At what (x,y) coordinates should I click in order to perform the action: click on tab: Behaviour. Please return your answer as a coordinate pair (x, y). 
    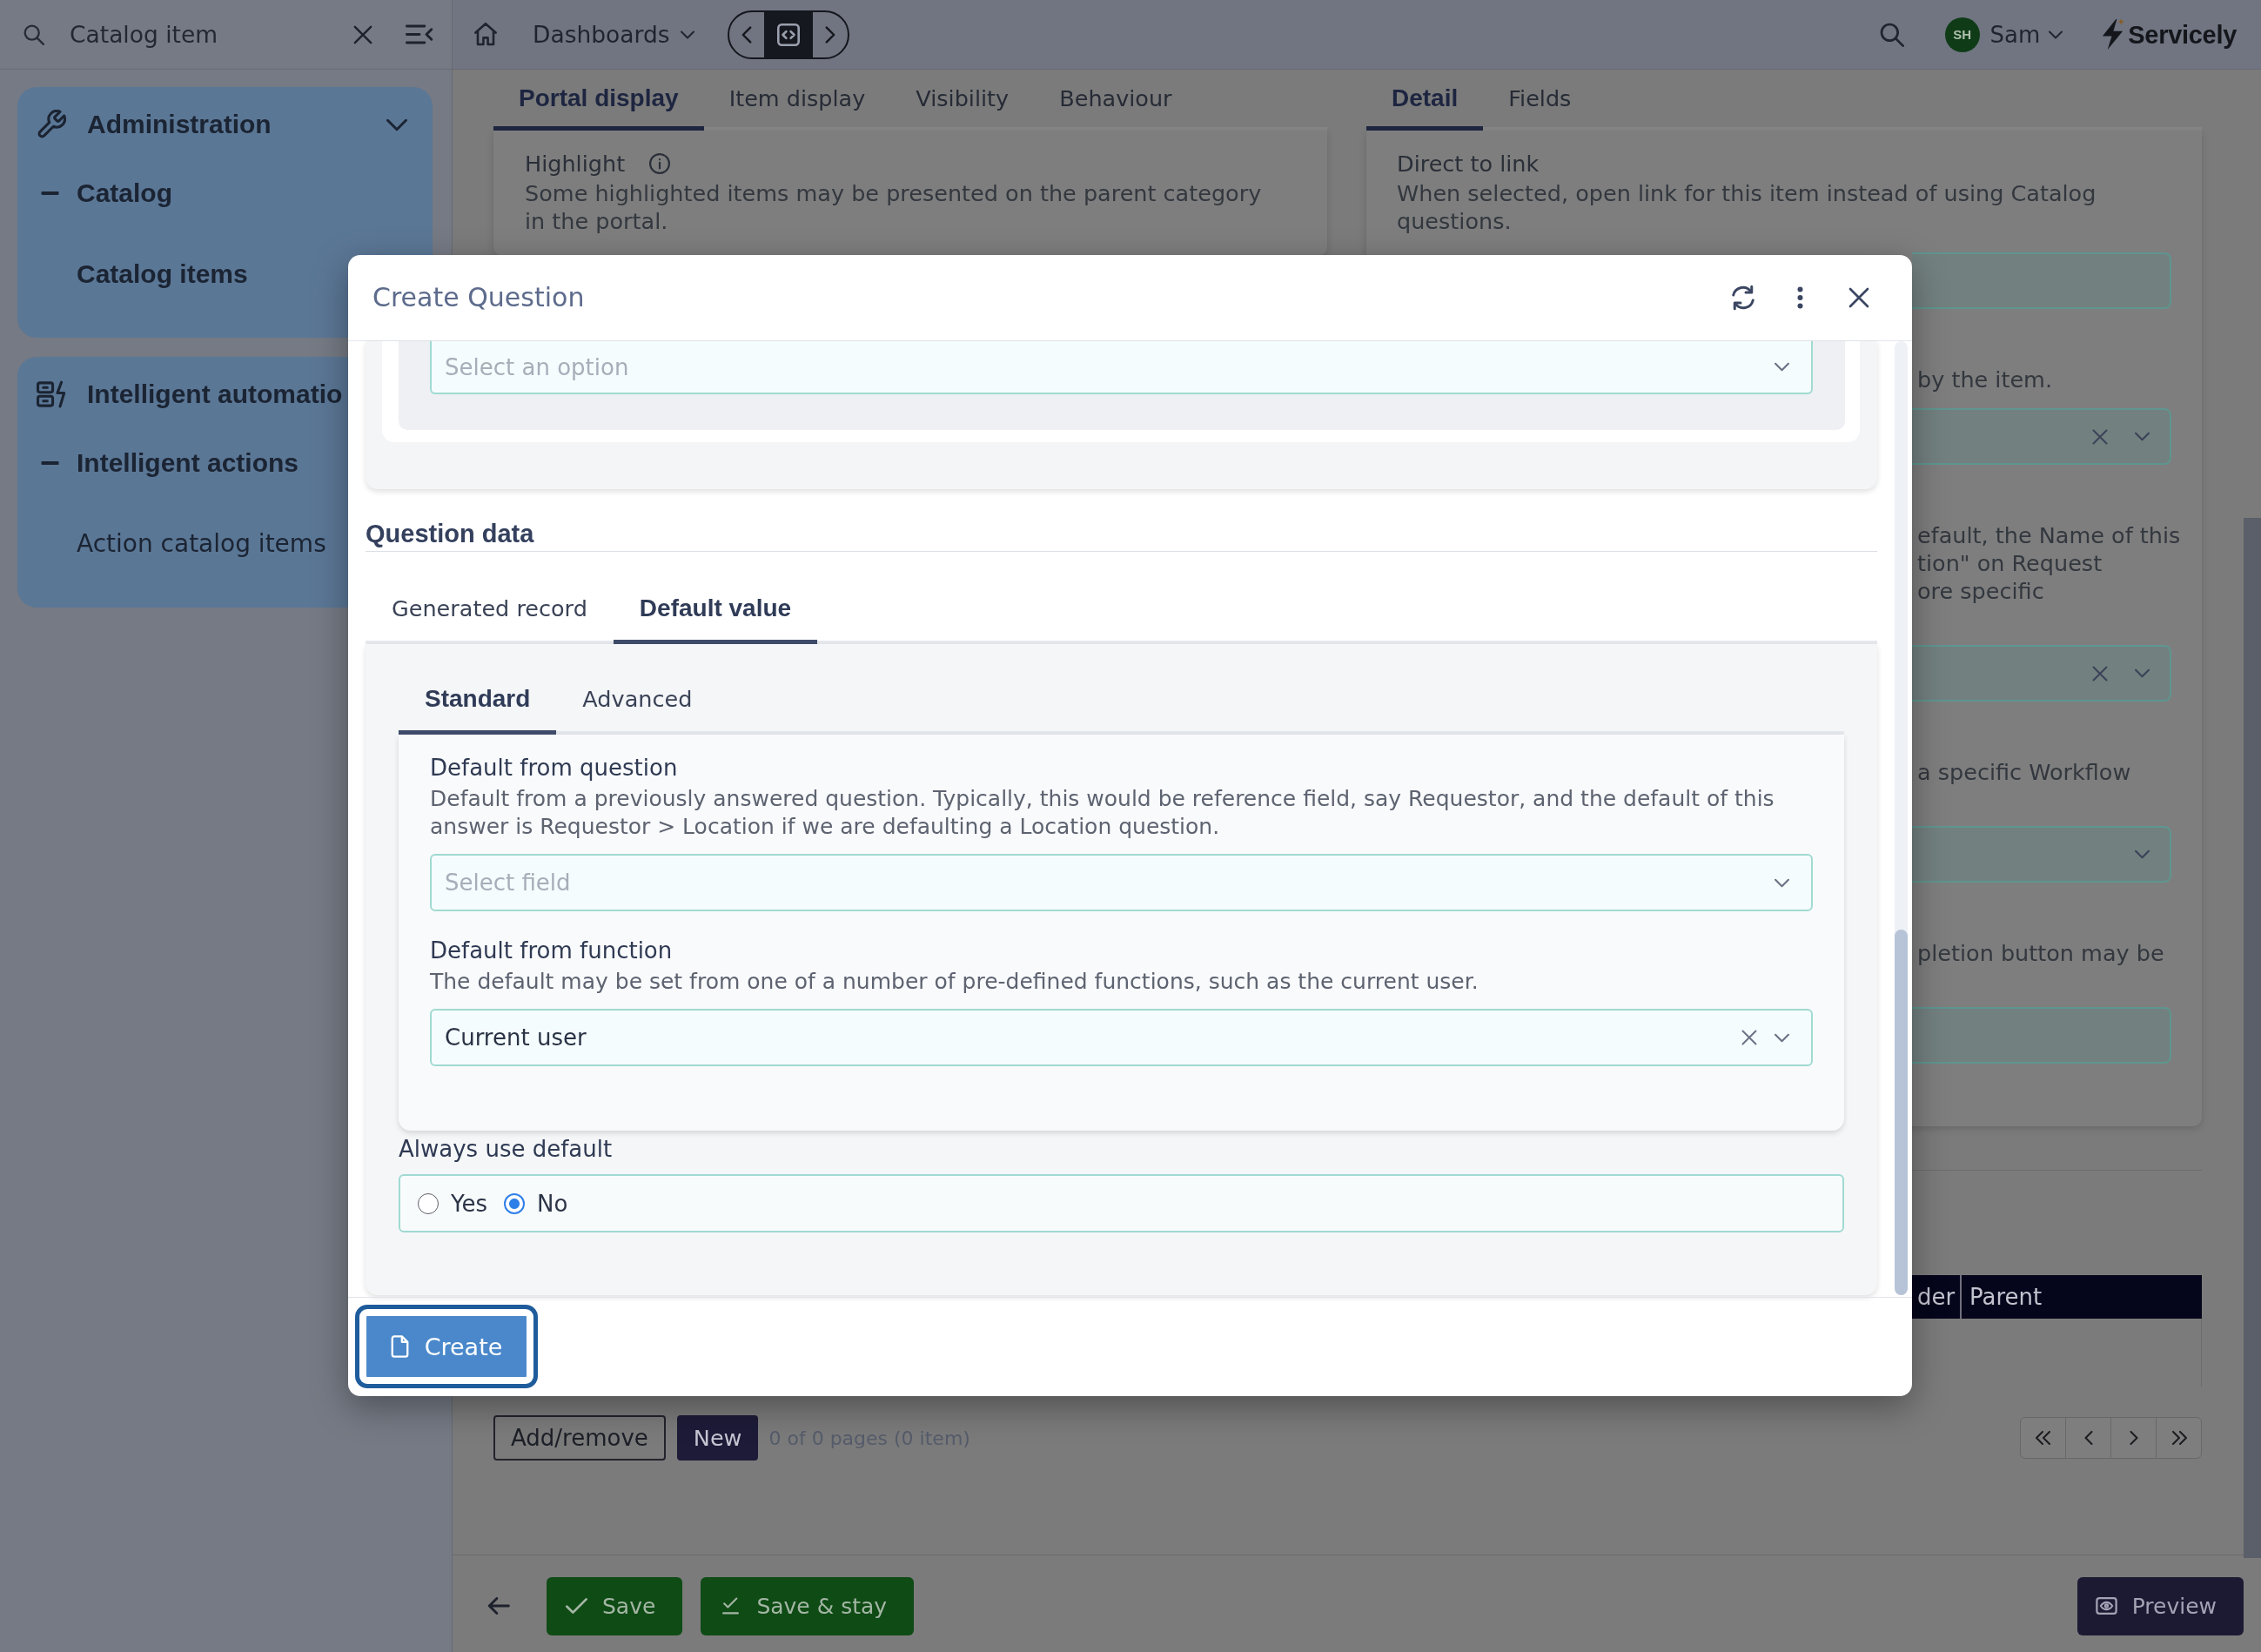
    Looking at the image, I should click on (1116, 101).